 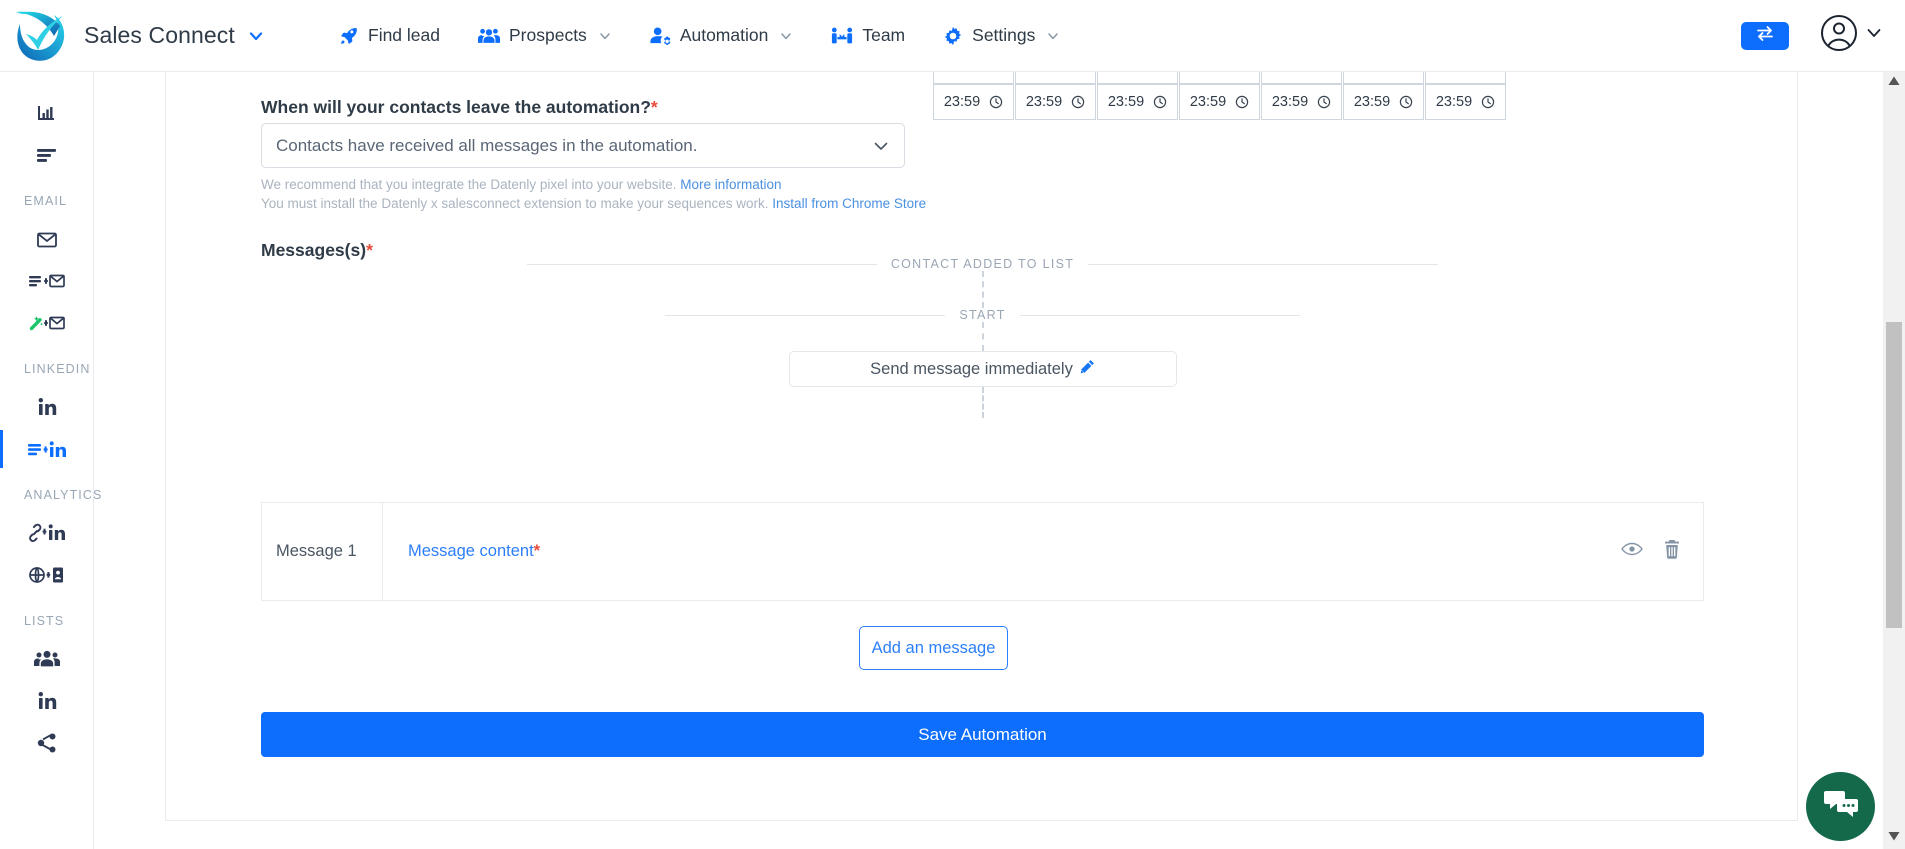 I want to click on nav-right-zone, so click(x=1823, y=35).